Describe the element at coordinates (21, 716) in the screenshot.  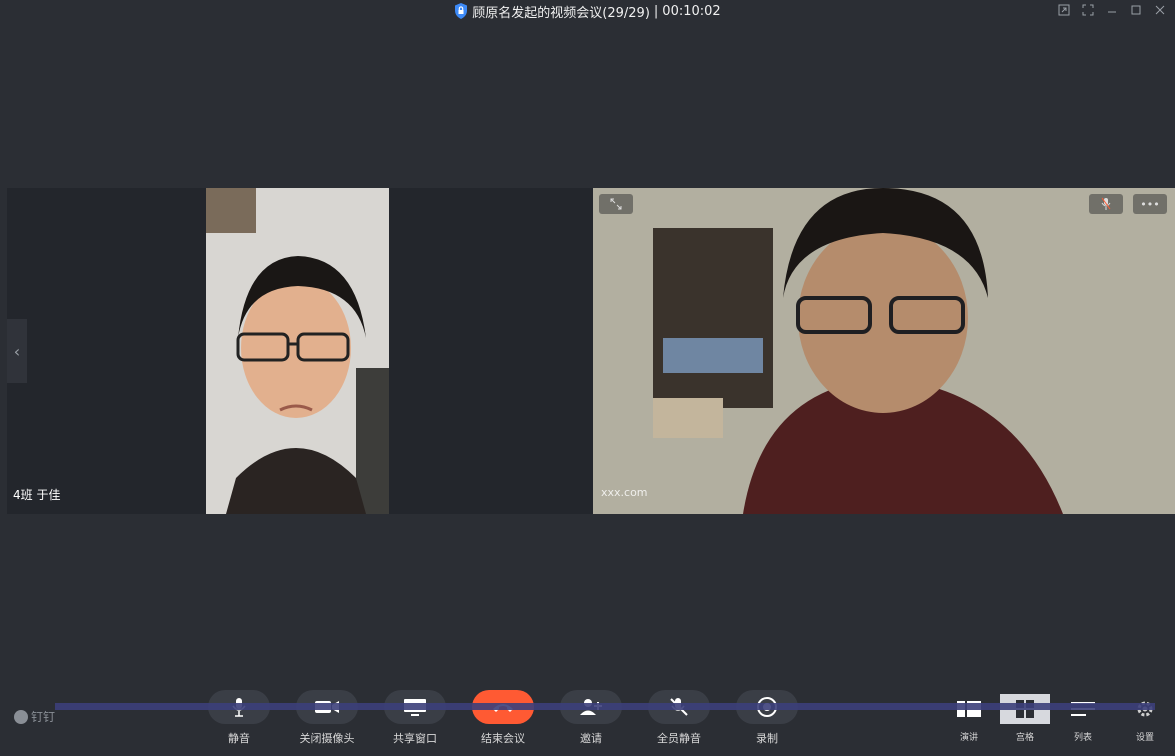
I see `dingtalk-logo-icon` at that location.